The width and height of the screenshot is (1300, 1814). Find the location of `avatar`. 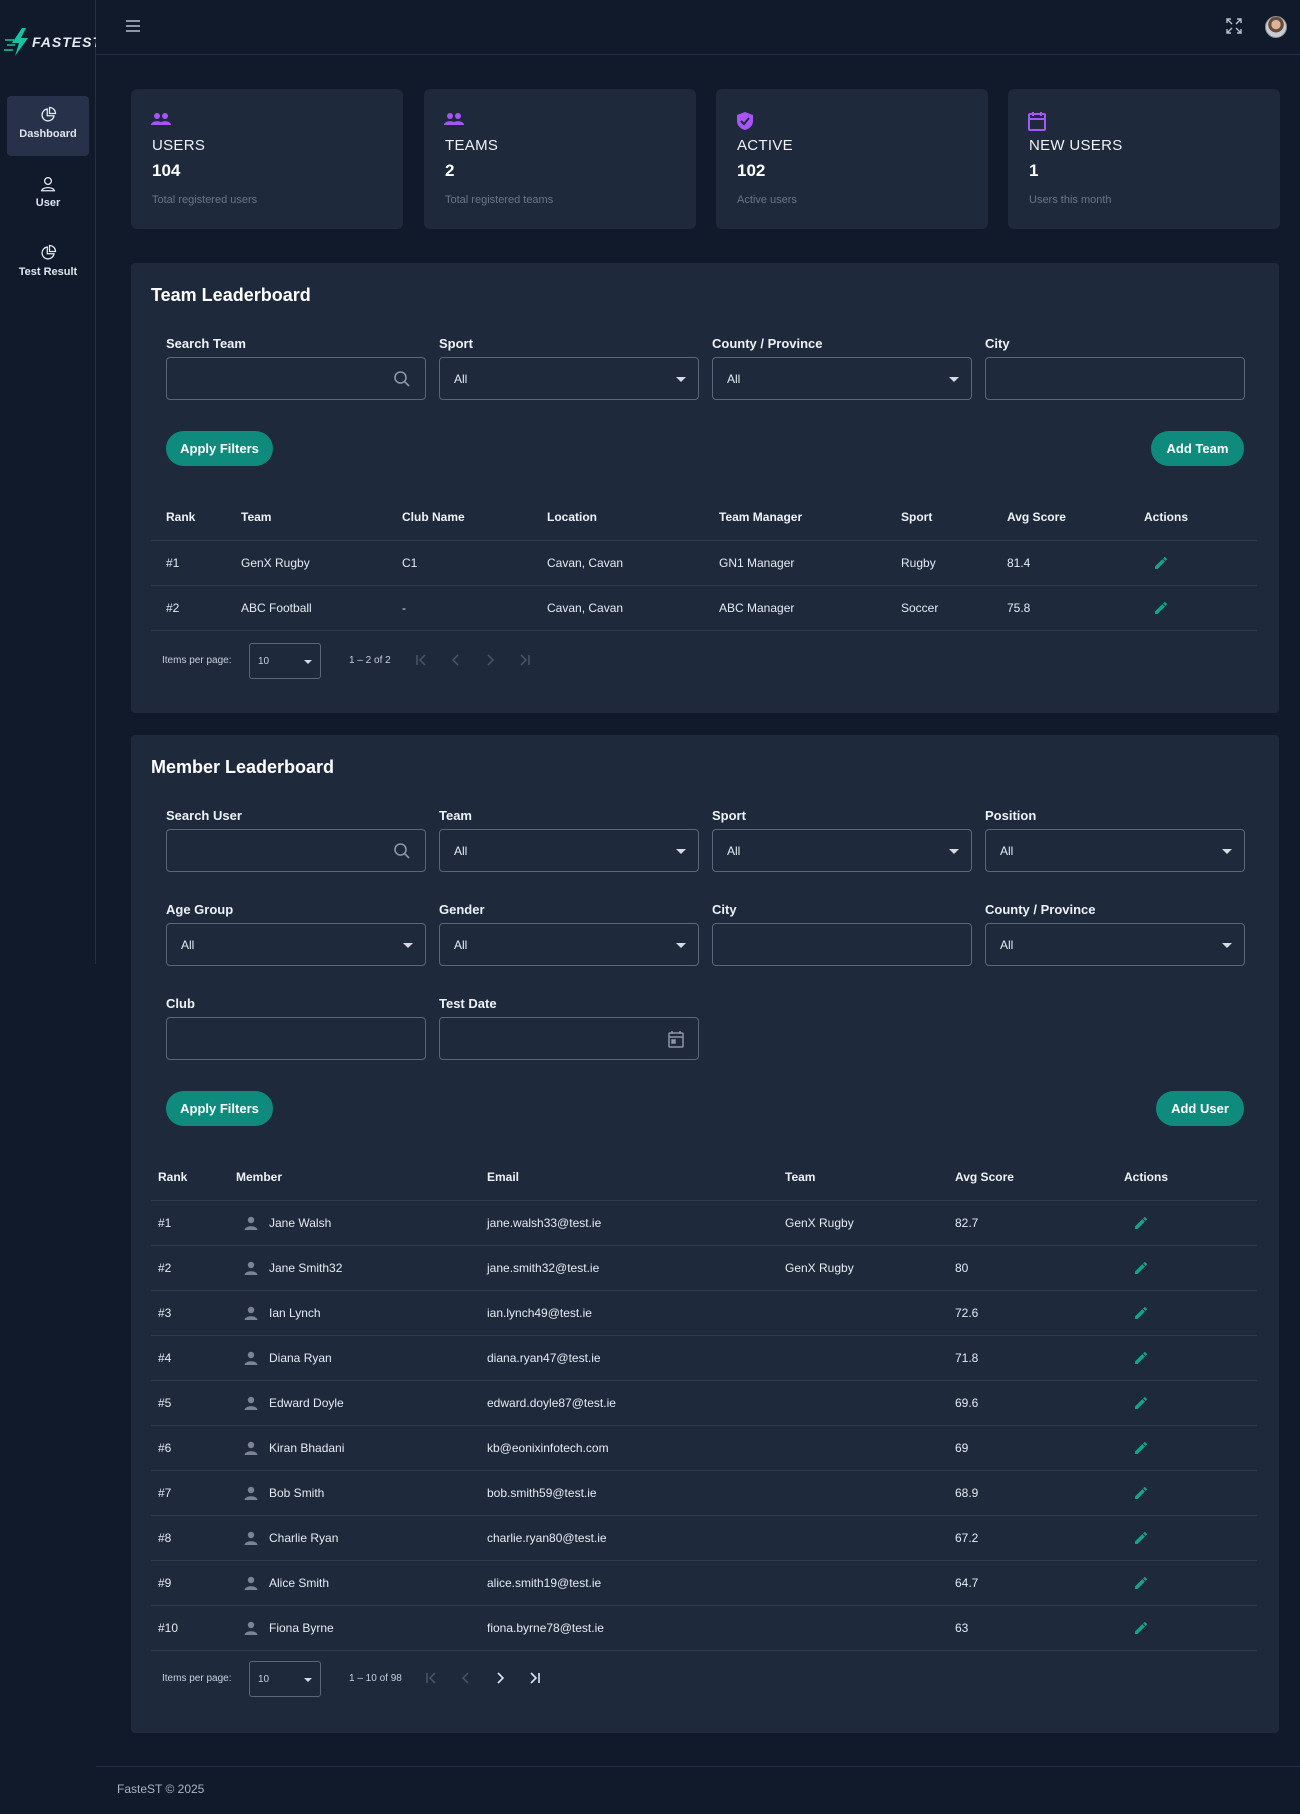

avatar is located at coordinates (1276, 27).